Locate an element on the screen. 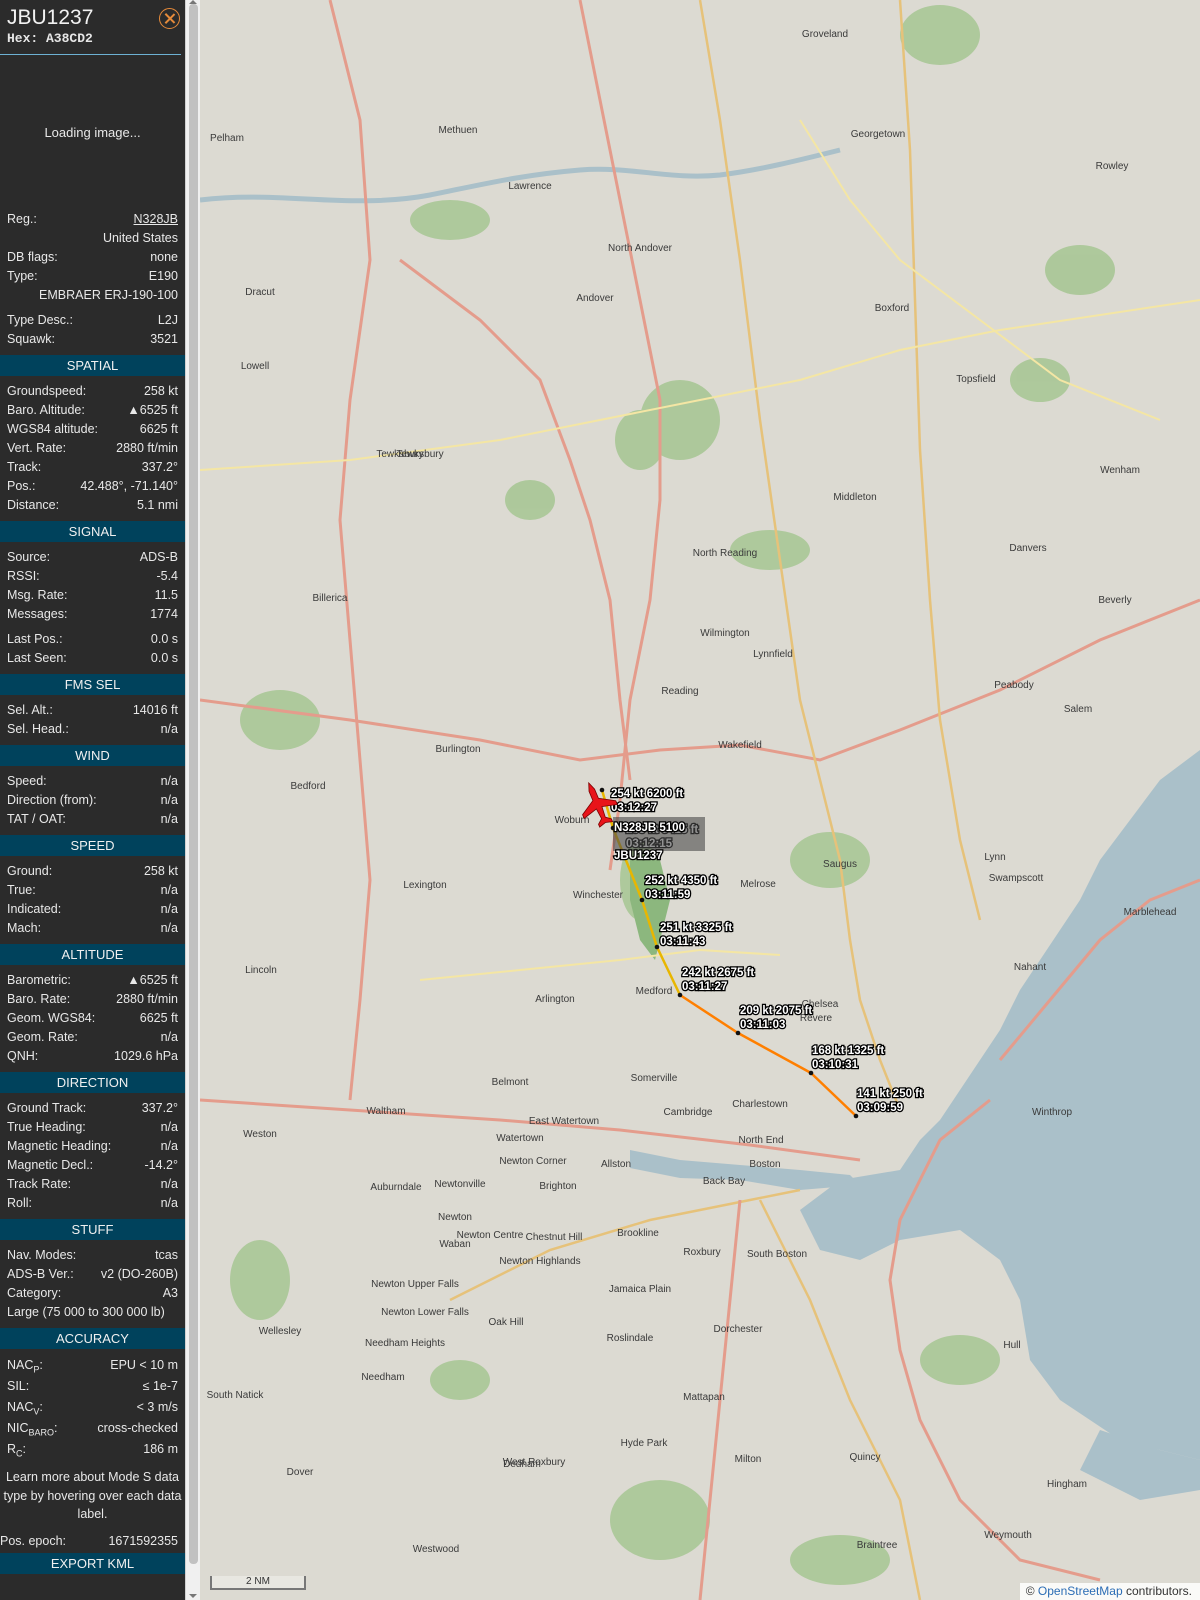 This screenshot has width=1200, height=1600. aircraft-map-label-callsign: JBU1237 is located at coordinates (638, 856).